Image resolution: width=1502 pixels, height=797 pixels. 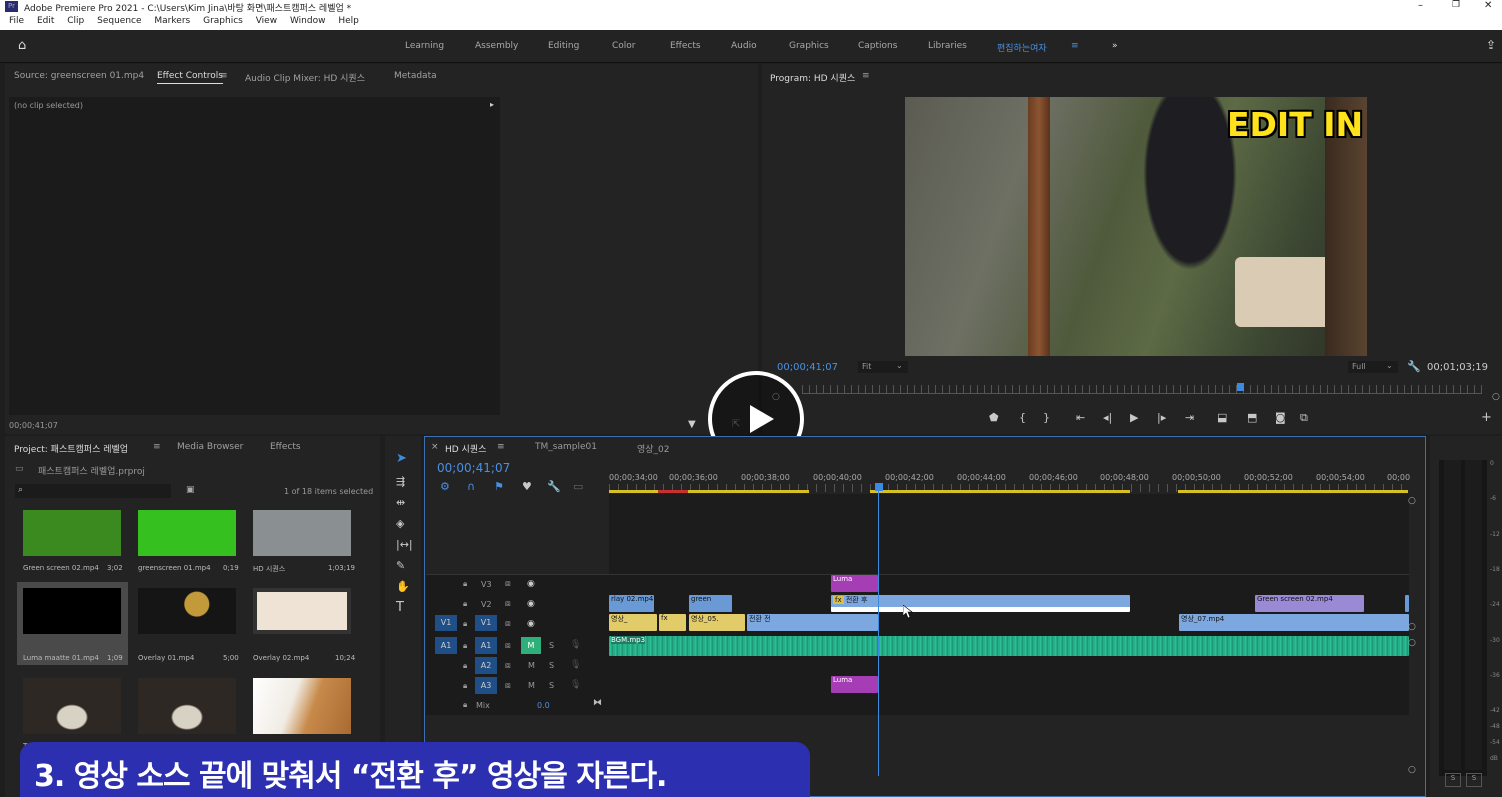 What do you see at coordinates (190, 490) in the screenshot?
I see `new-bin-icon: ▣` at bounding box center [190, 490].